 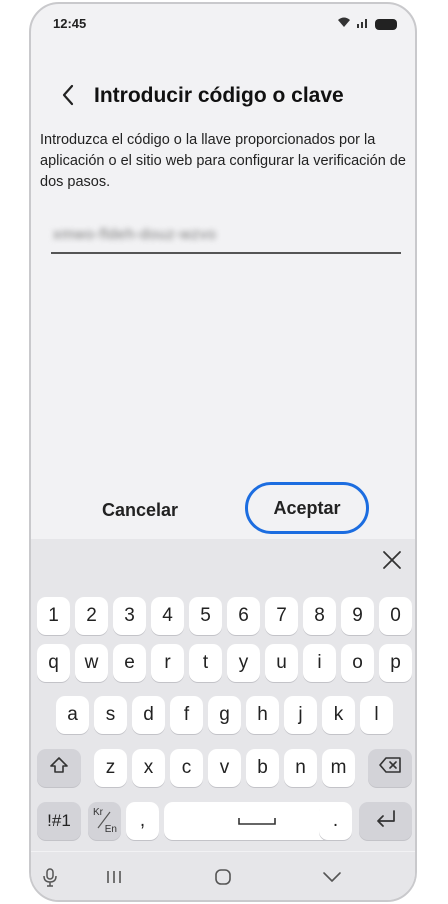 I want to click on page-header: Introducir código o clave, so click(x=223, y=98).